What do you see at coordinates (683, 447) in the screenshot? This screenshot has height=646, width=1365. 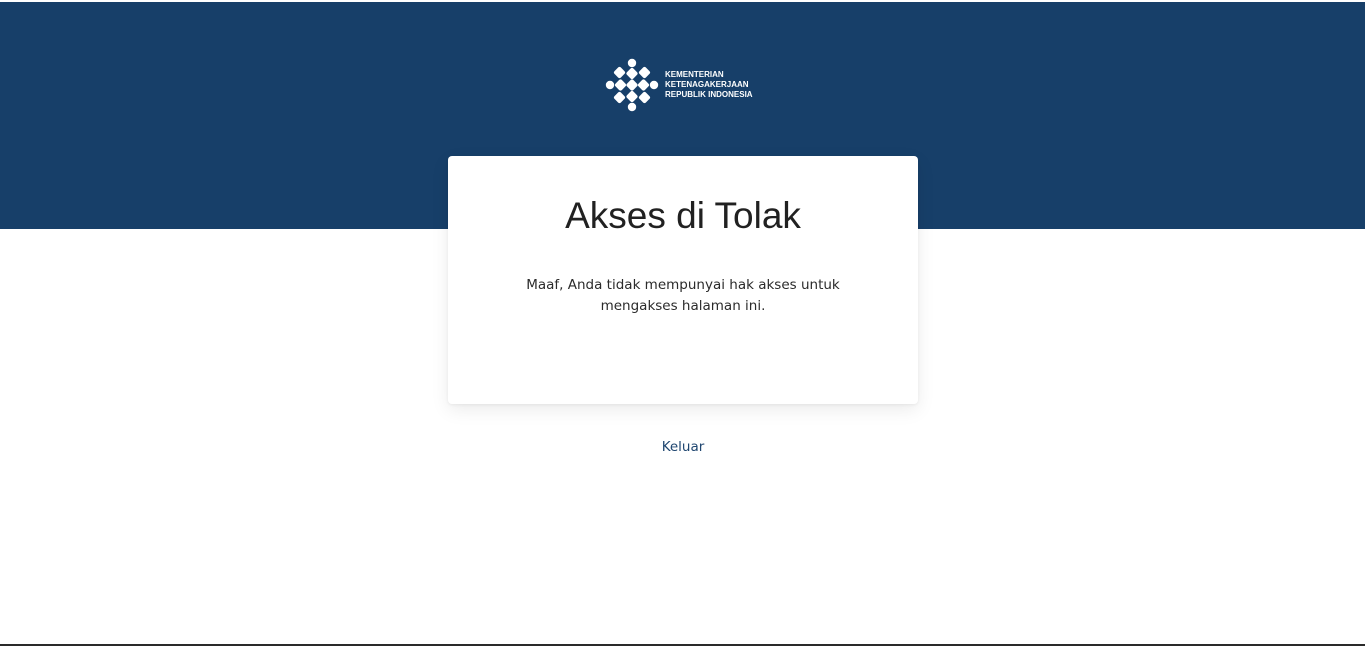 I see `logout-link: Keluar` at bounding box center [683, 447].